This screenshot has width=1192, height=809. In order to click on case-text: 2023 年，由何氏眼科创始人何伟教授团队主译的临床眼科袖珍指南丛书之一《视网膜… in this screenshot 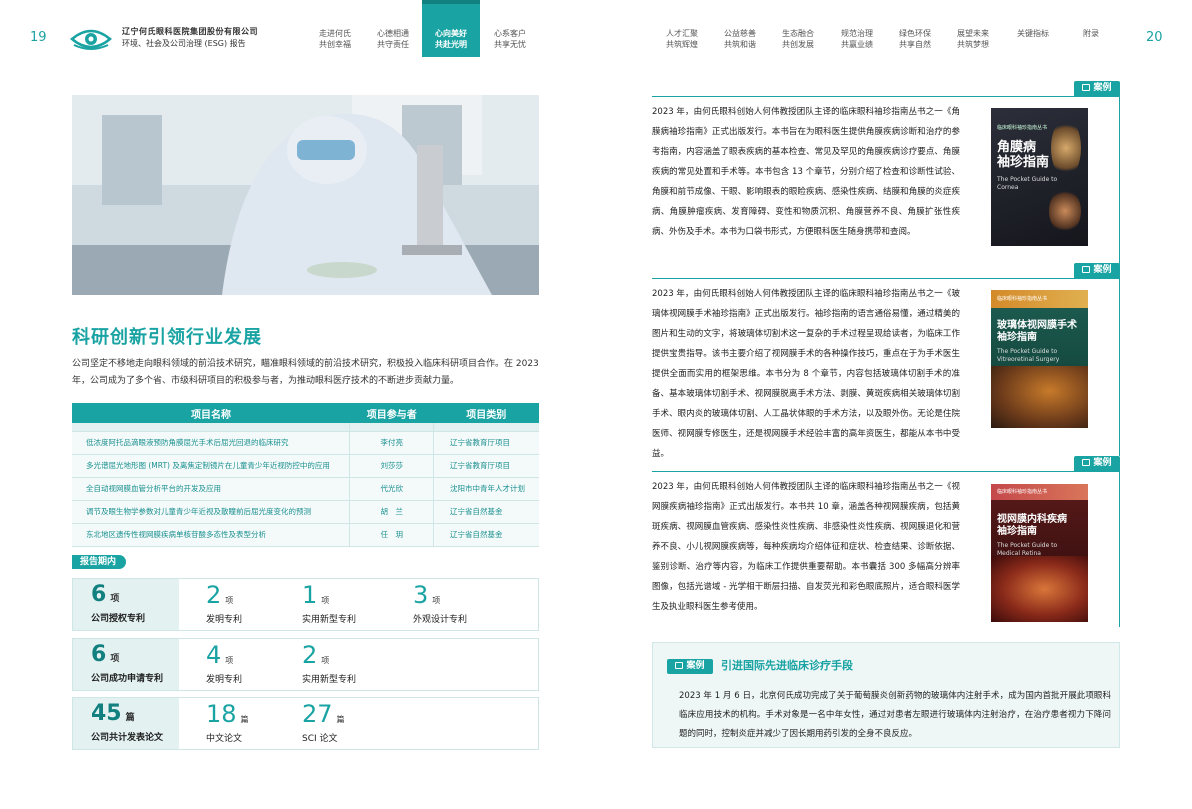, I will do `click(806, 547)`.